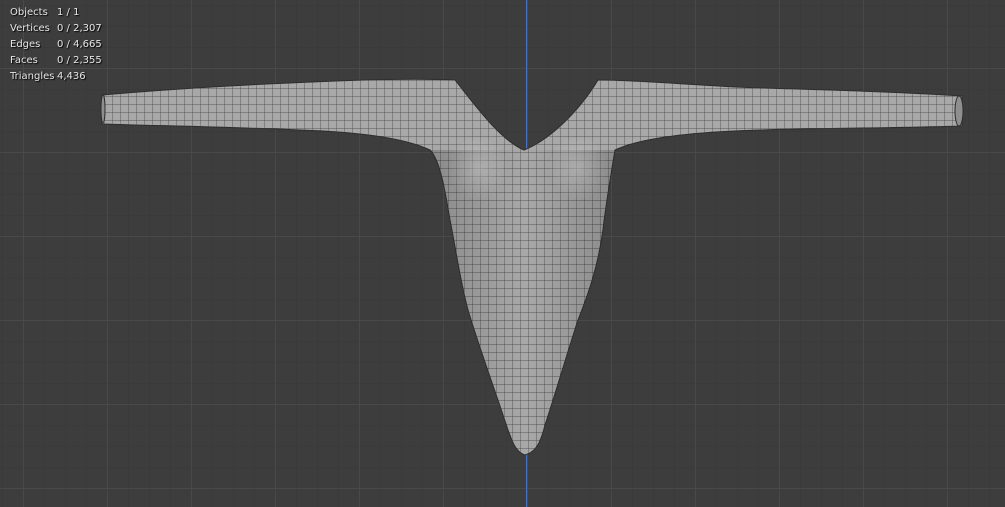 The height and width of the screenshot is (507, 1005). Describe the element at coordinates (30, 28) in the screenshot. I see `stat-vertices-label: Vertices` at that location.